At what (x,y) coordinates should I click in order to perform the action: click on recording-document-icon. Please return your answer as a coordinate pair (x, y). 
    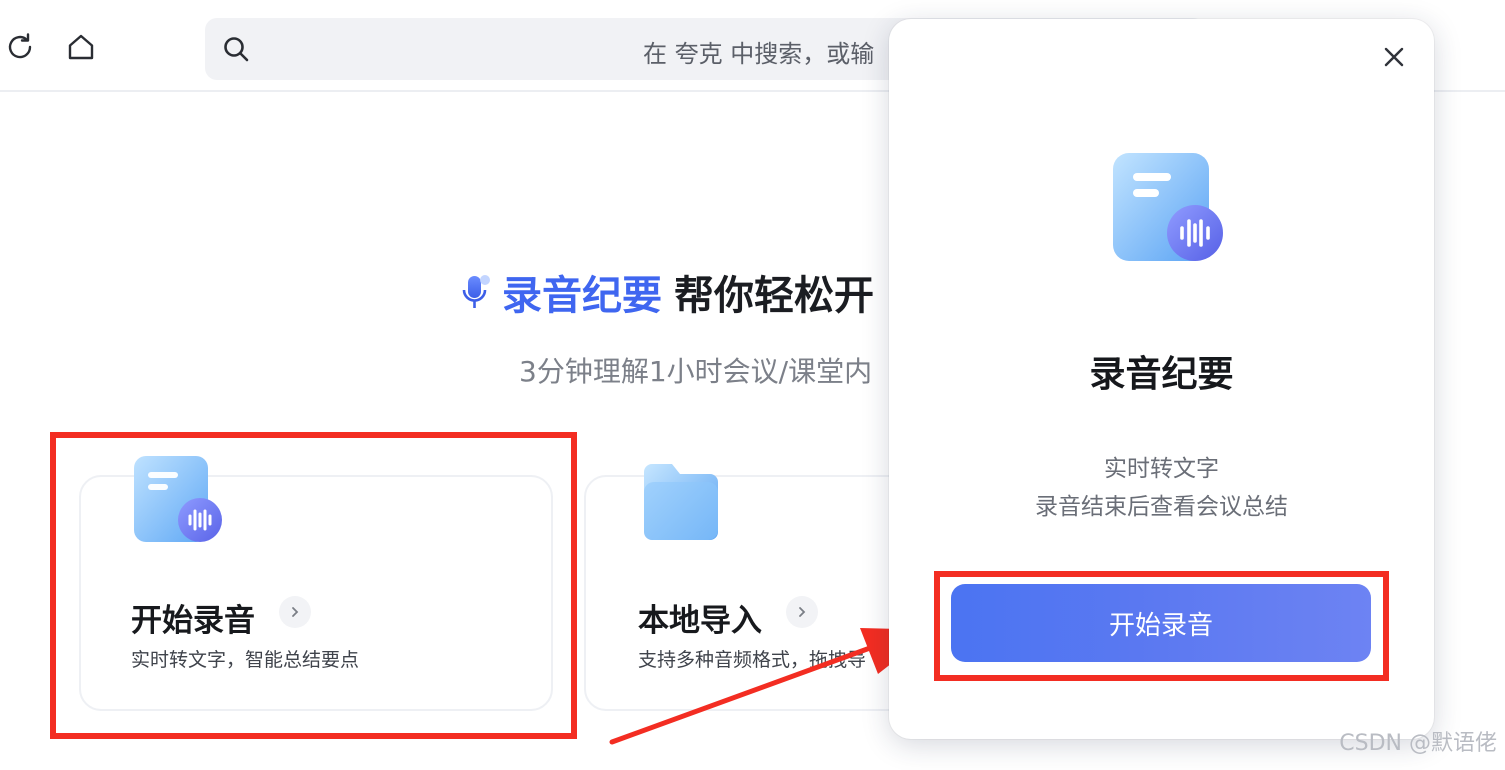
    Looking at the image, I should click on (1168, 207).